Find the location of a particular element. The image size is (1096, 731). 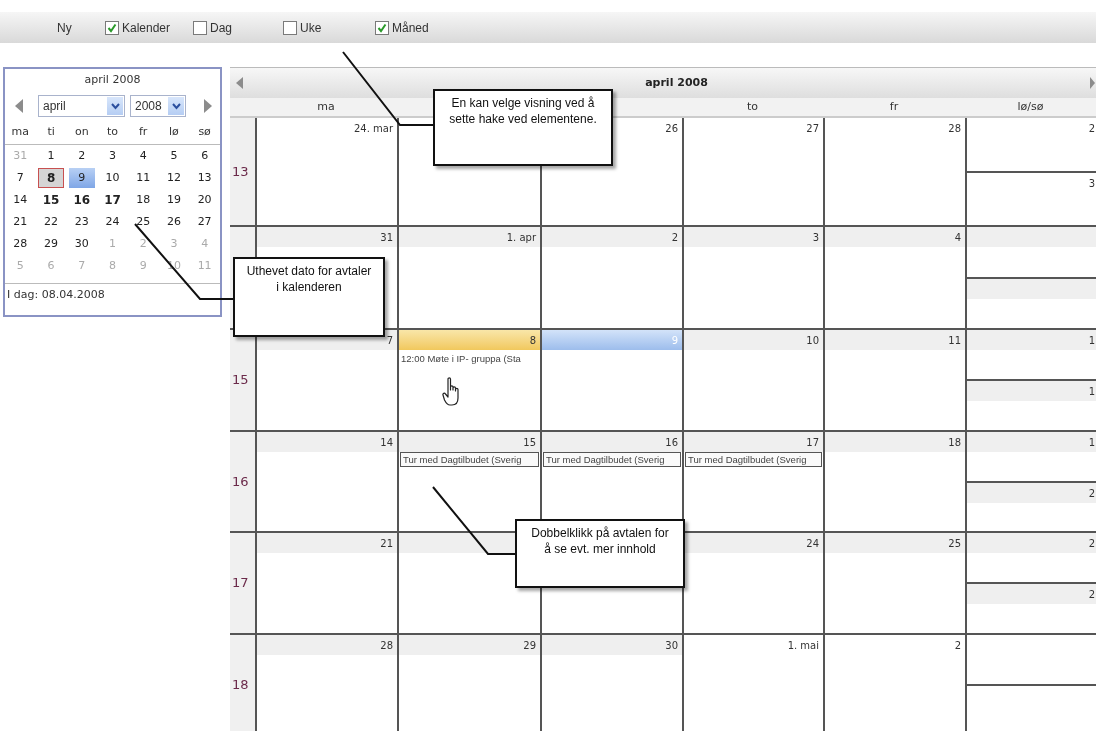

checkbox-label: Dag is located at coordinates (221, 27).